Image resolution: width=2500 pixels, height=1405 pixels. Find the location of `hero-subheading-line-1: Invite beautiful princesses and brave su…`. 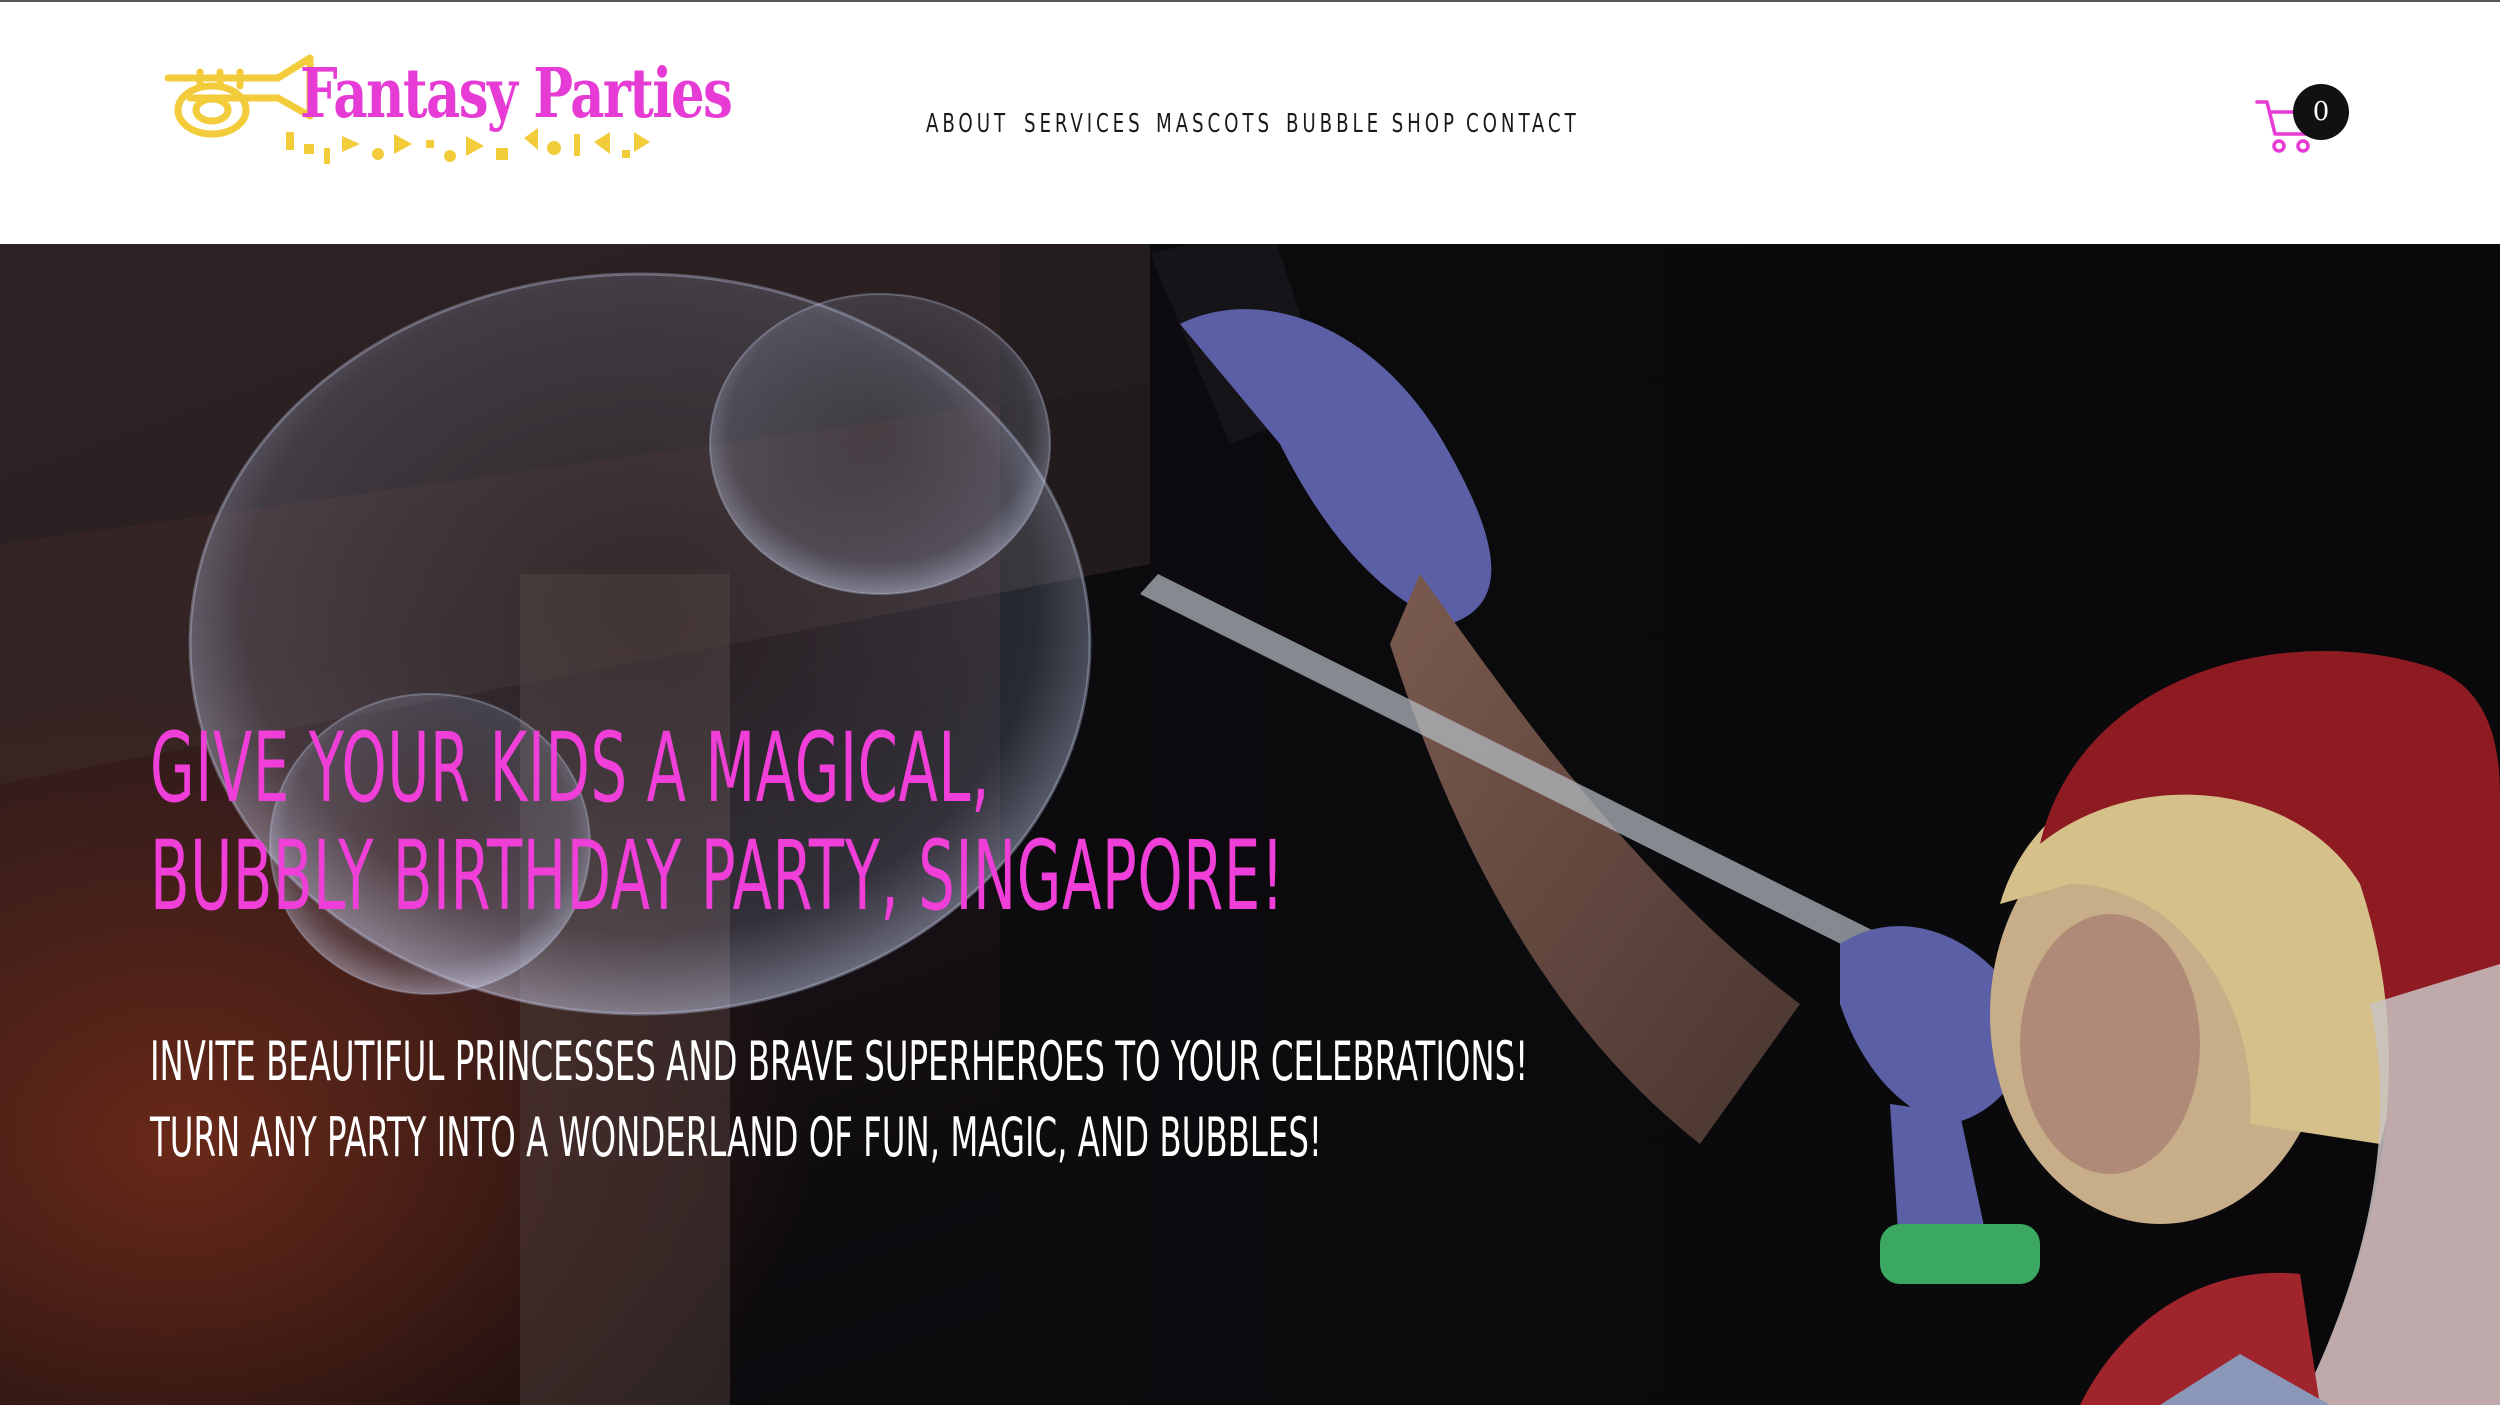

hero-subheading-line-1: Invite beautiful princesses and brave su… is located at coordinates (839, 1061).